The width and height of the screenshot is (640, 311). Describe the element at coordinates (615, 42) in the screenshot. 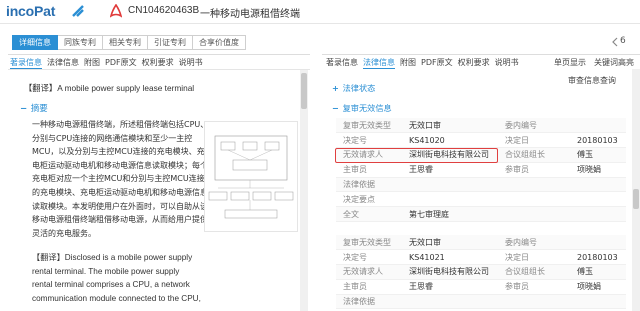

I see `chevron-left-icon` at that location.